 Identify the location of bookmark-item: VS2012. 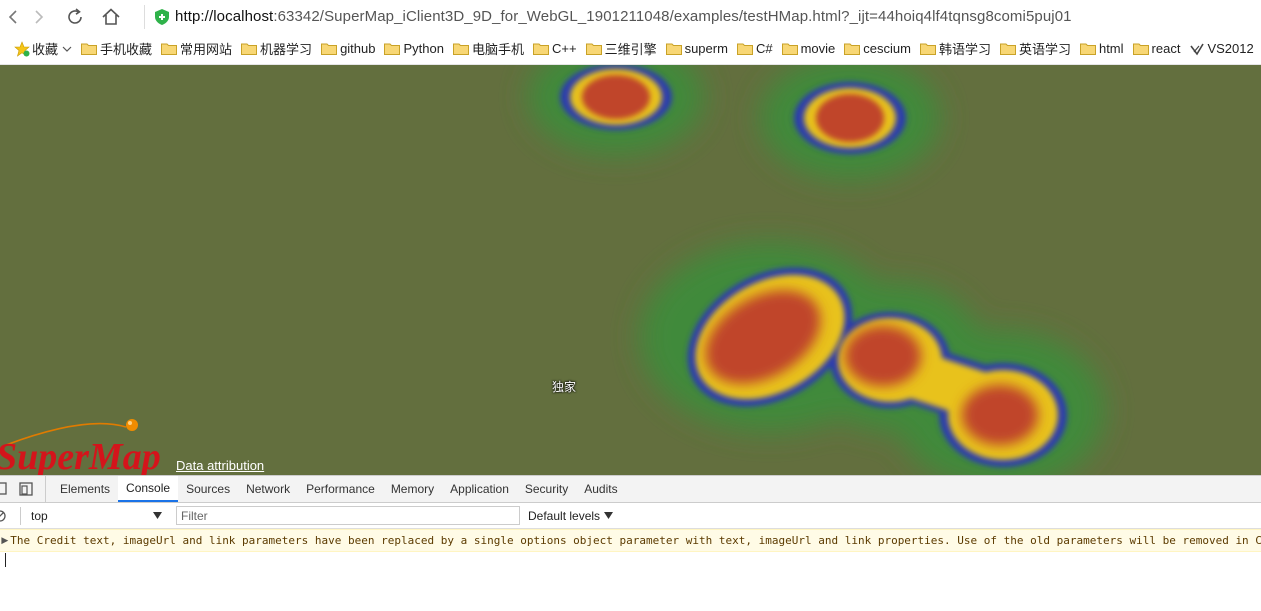
(1221, 48).